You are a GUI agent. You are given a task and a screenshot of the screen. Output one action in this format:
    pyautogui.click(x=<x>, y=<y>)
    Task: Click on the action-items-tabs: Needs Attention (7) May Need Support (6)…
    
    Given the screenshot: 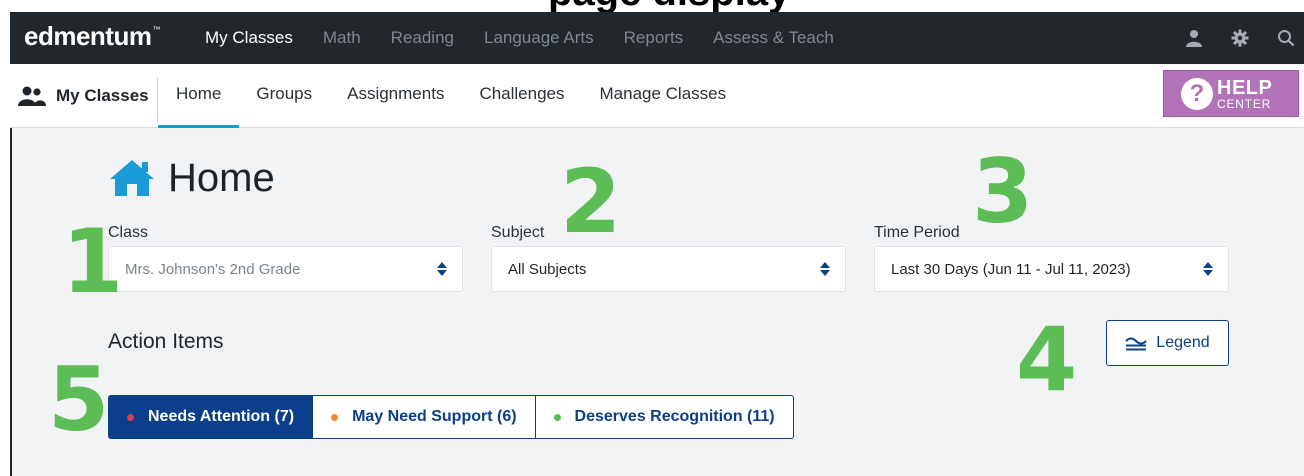 What is the action you would take?
    pyautogui.click(x=451, y=417)
    